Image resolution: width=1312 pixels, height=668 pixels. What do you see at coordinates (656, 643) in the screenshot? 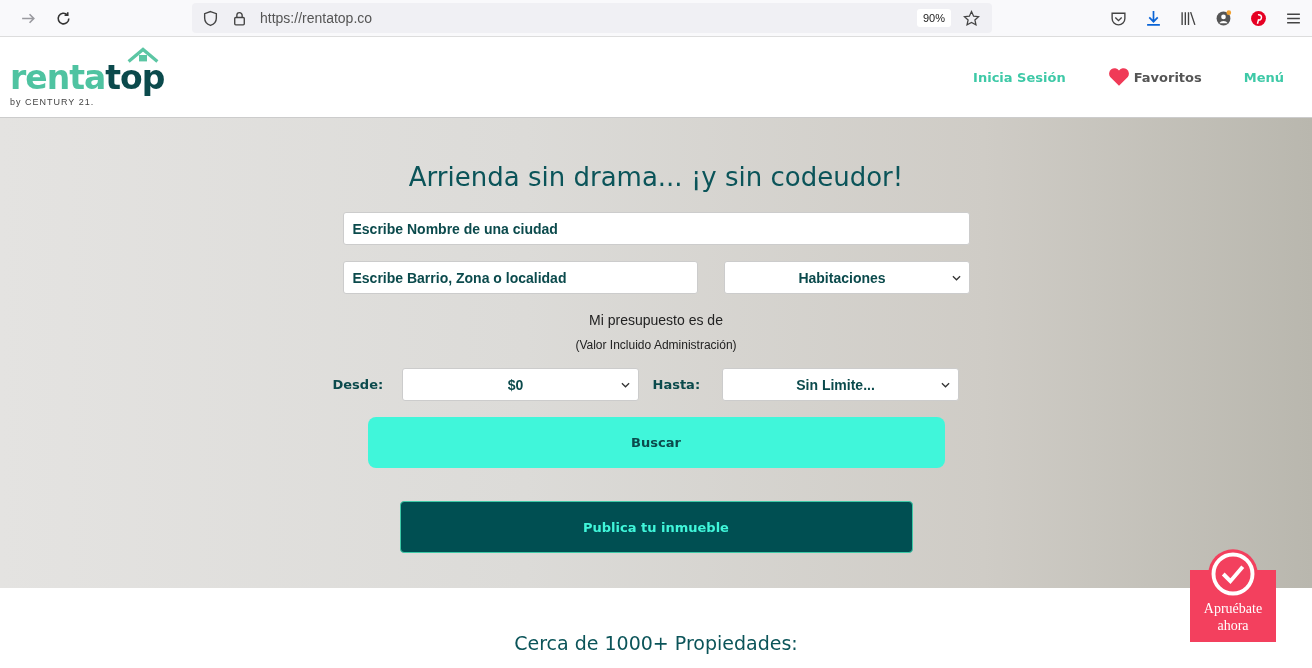
I see `listing-heading: Cerca de 1000+ Propiedades:` at bounding box center [656, 643].